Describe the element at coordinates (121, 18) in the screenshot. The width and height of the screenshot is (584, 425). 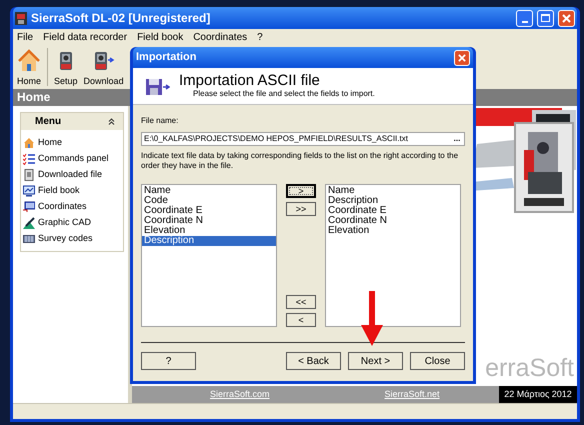
I see `window-title: SierraSoft DL-02 [Unregistered]` at that location.